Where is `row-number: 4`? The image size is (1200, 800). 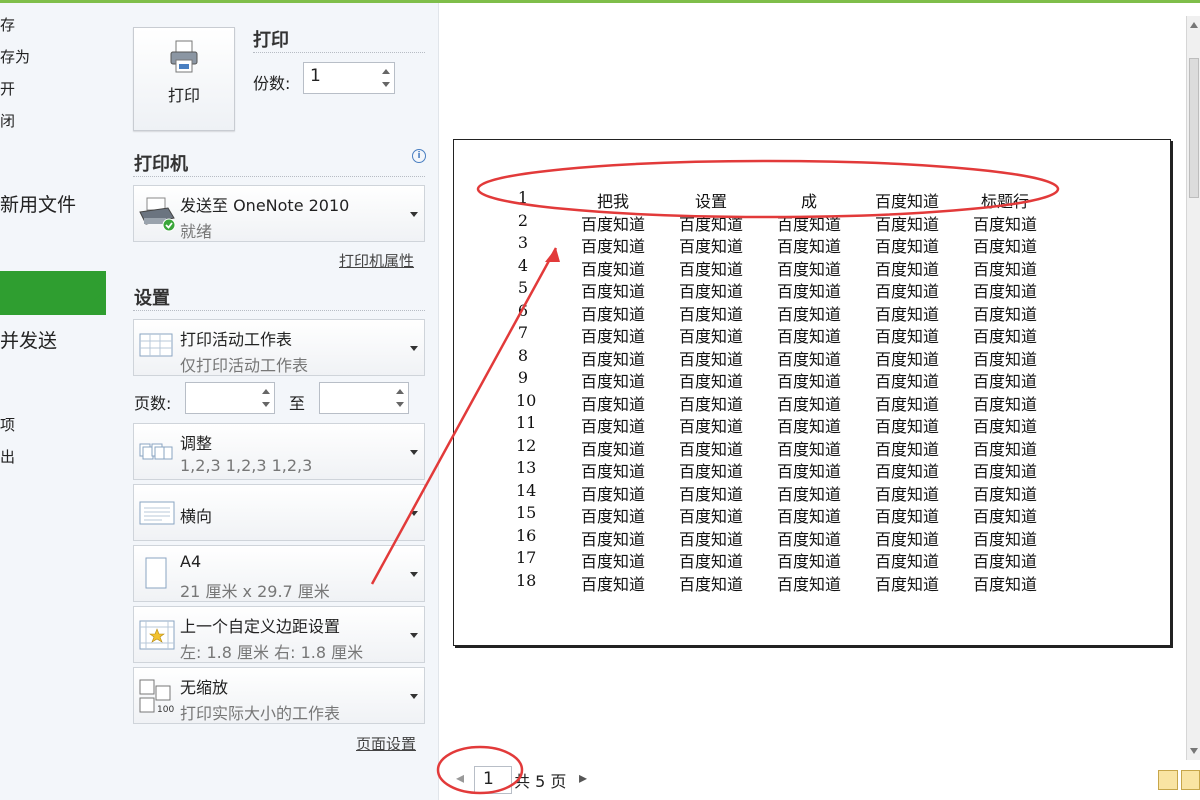 row-number: 4 is located at coordinates (523, 265).